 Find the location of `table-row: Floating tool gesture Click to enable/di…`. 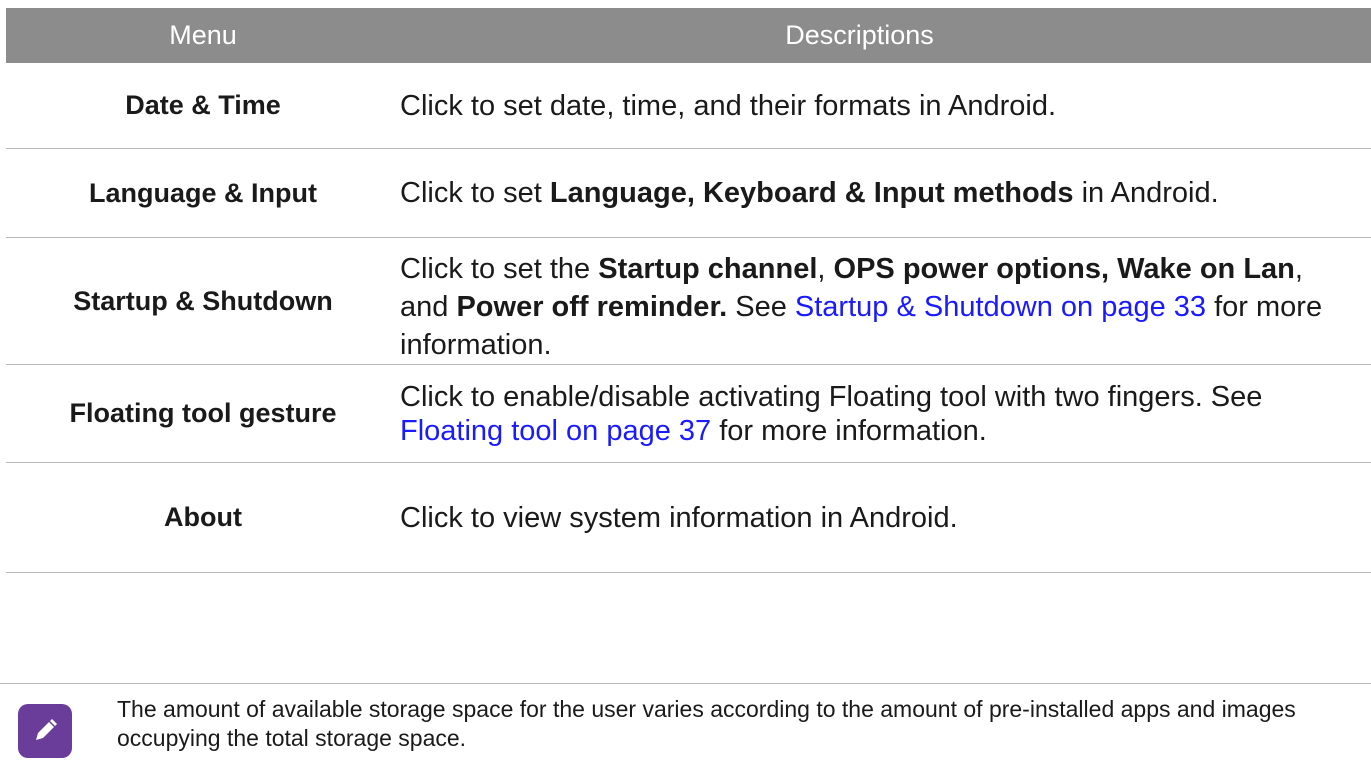

table-row: Floating tool gesture Click to enable/di… is located at coordinates (688, 414).